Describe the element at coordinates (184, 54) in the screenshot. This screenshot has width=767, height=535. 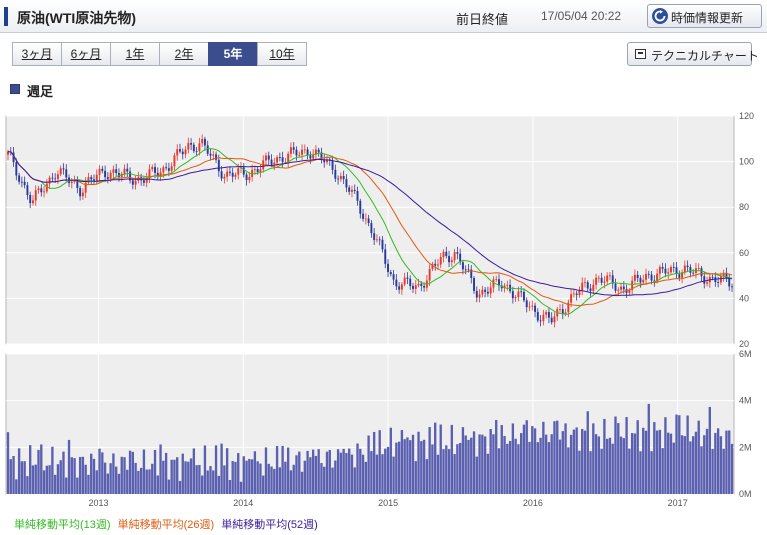
I see `tab-2-years: 2年` at that location.